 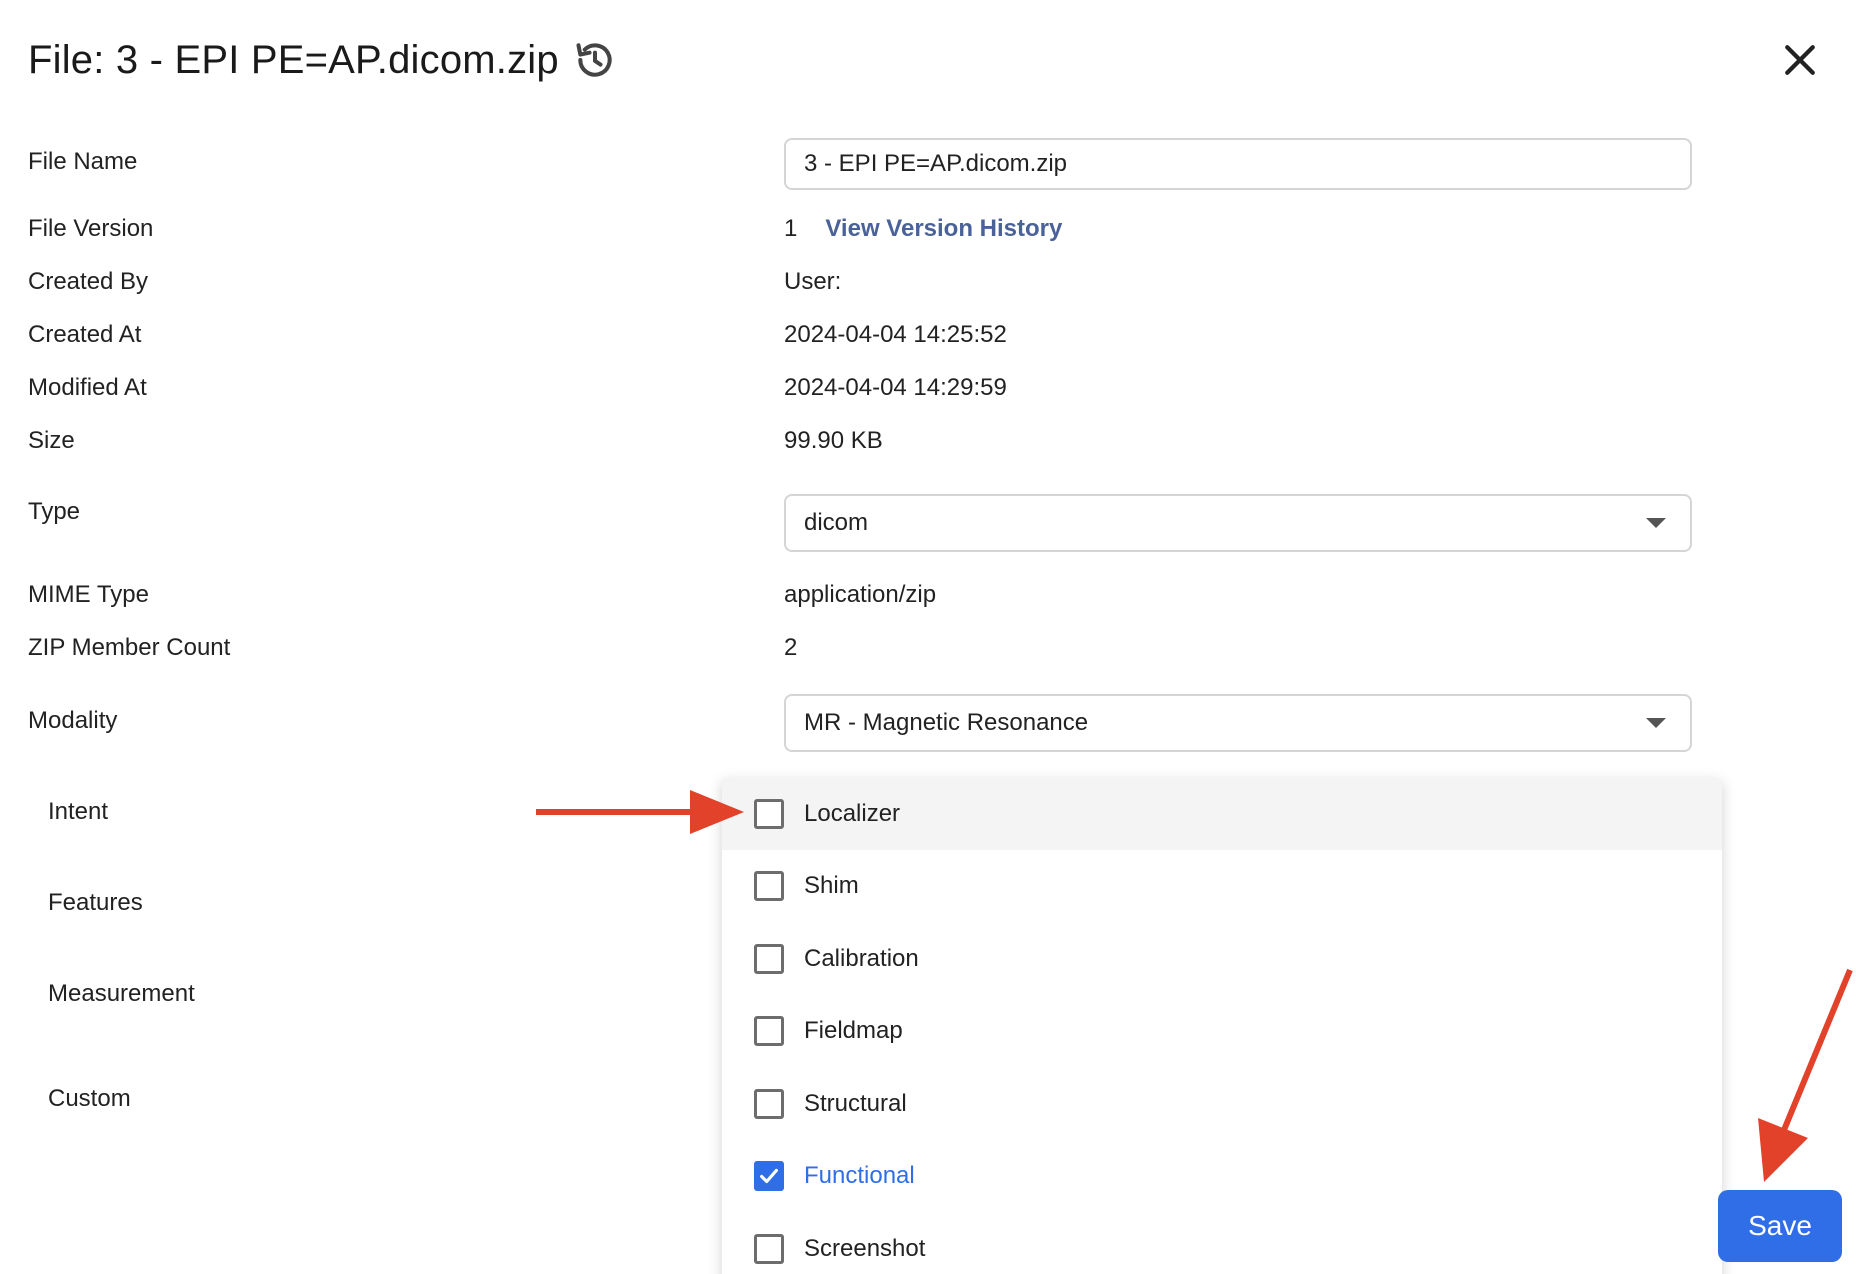 What do you see at coordinates (1238, 723) in the screenshot?
I see `modality-select: MR - Magnetic Resonance` at bounding box center [1238, 723].